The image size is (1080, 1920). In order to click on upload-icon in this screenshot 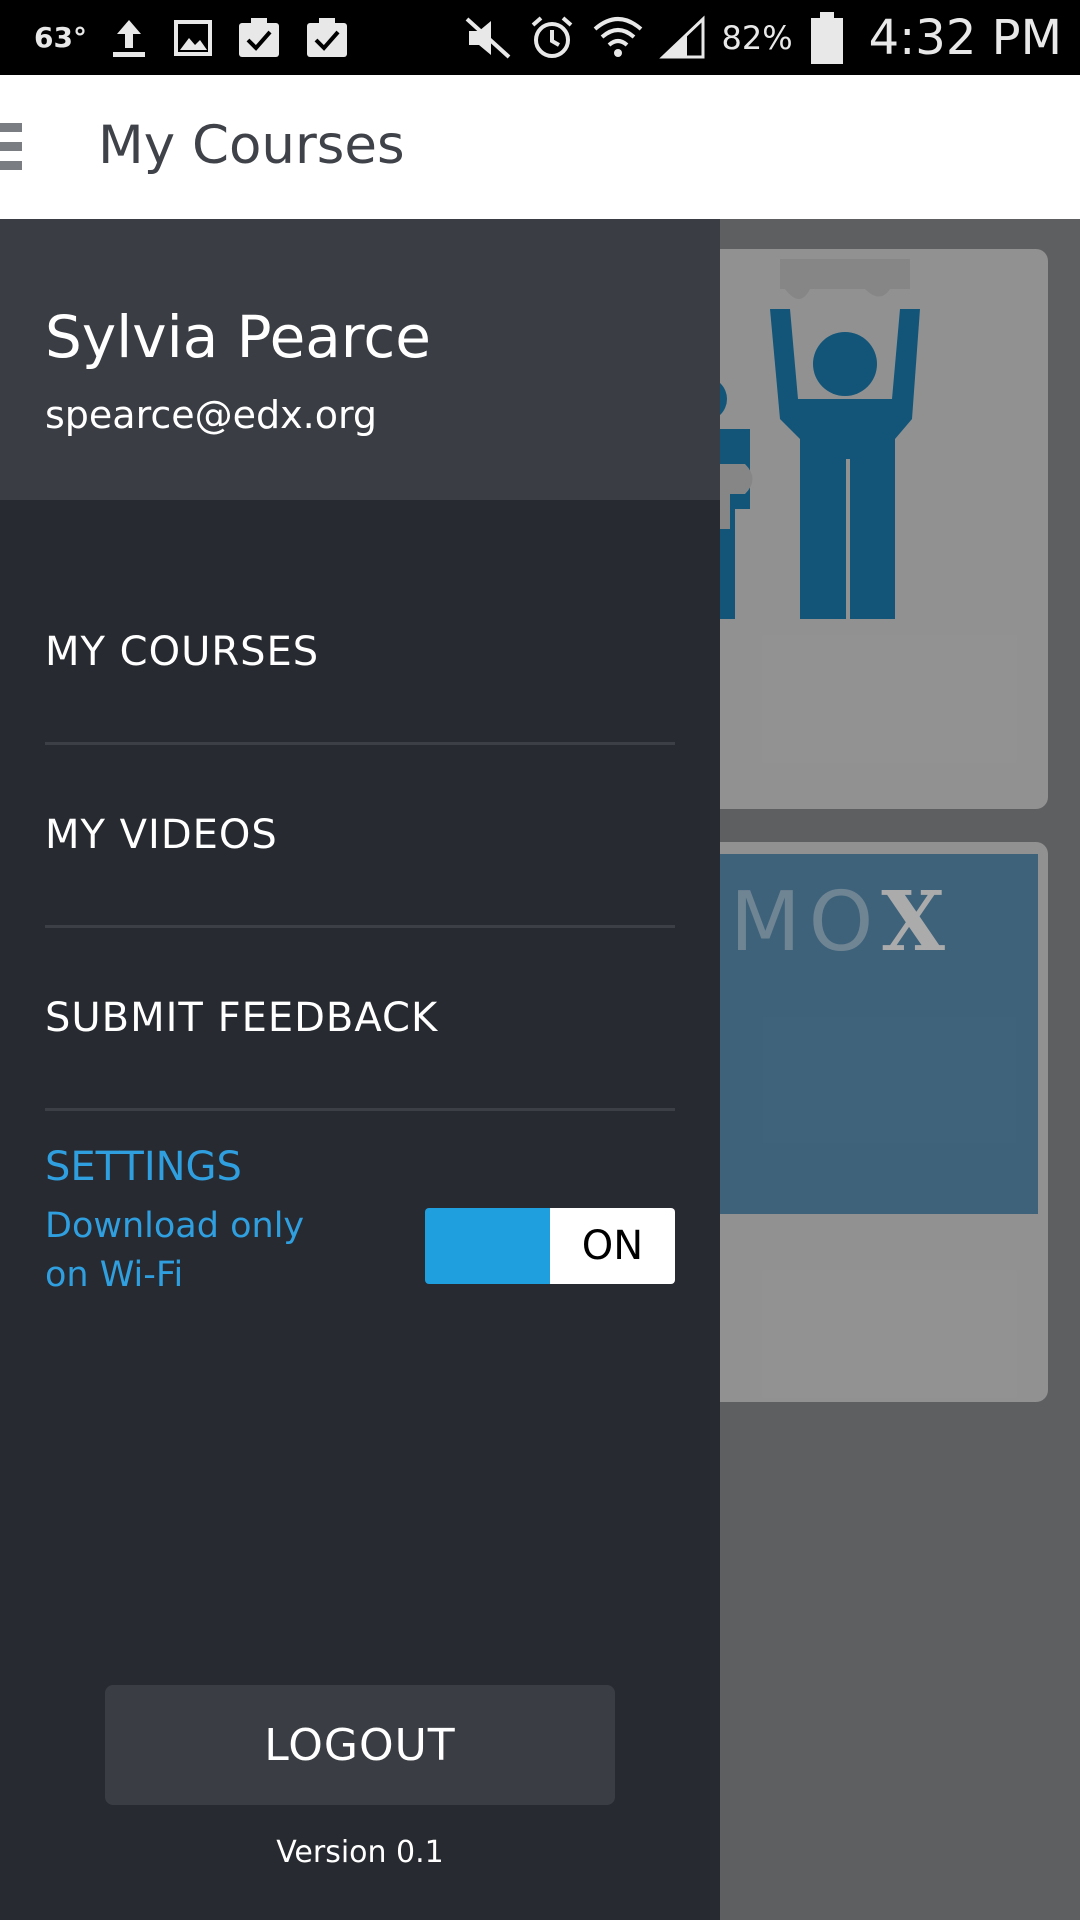, I will do `click(129, 38)`.